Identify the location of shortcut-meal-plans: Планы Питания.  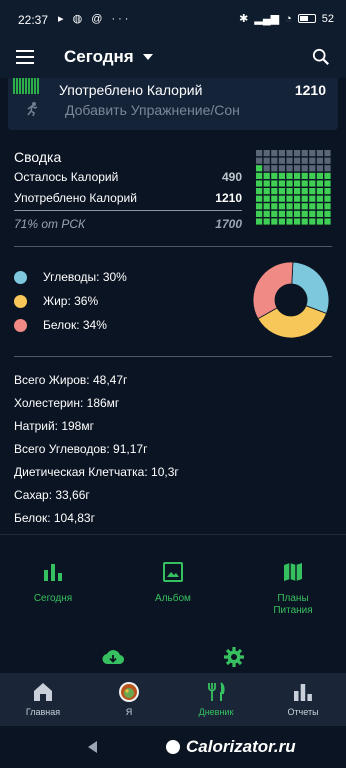
(293, 589).